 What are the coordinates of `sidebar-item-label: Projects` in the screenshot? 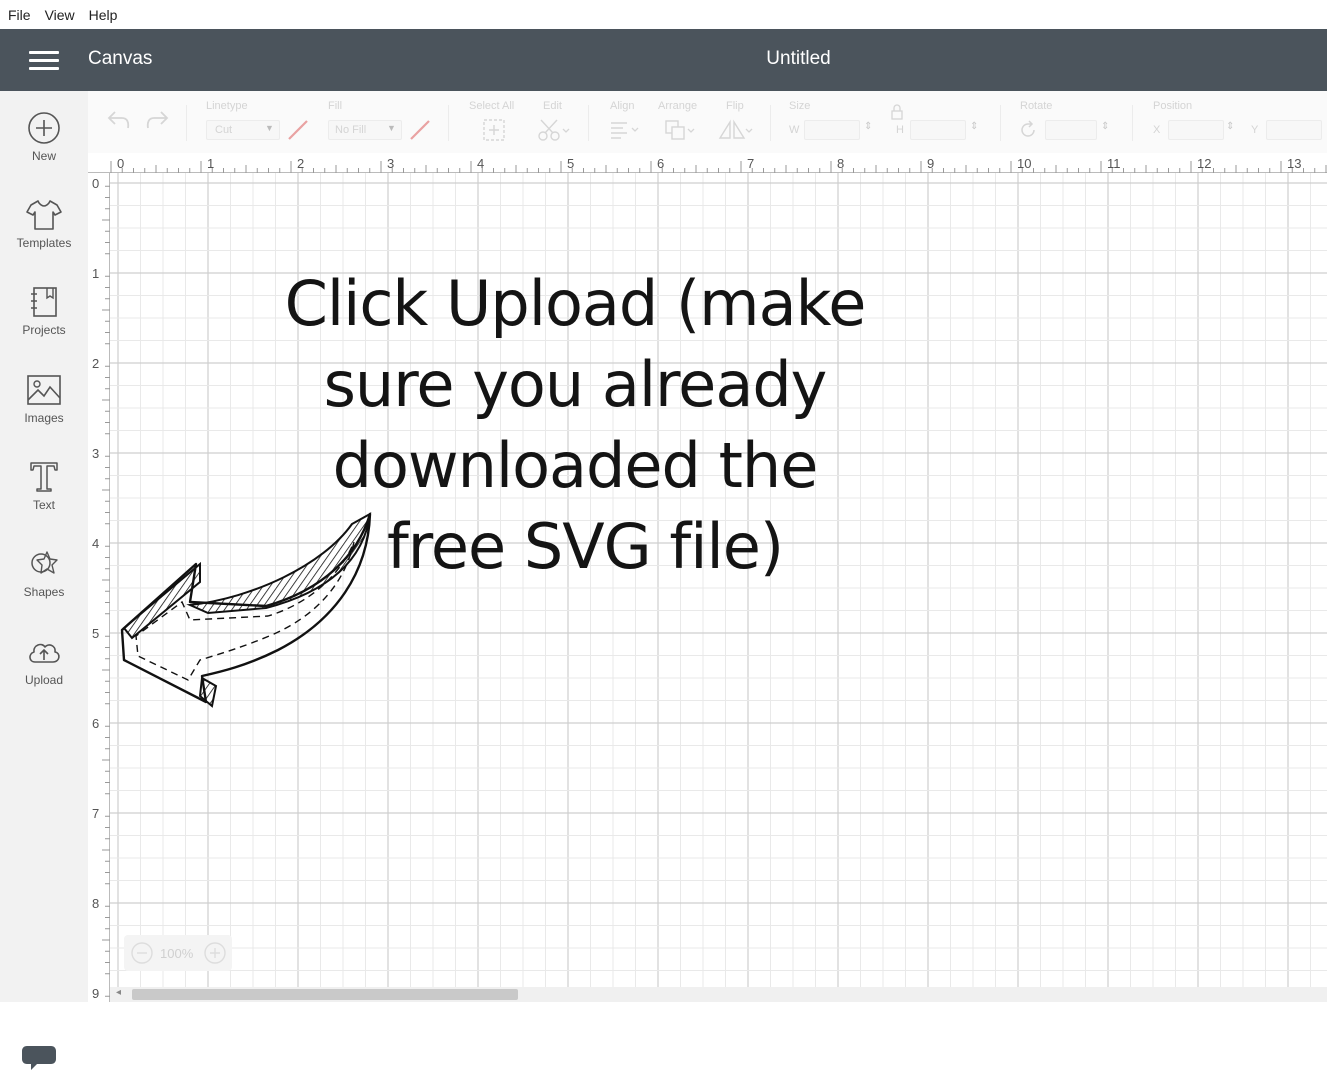 It's located at (44, 330).